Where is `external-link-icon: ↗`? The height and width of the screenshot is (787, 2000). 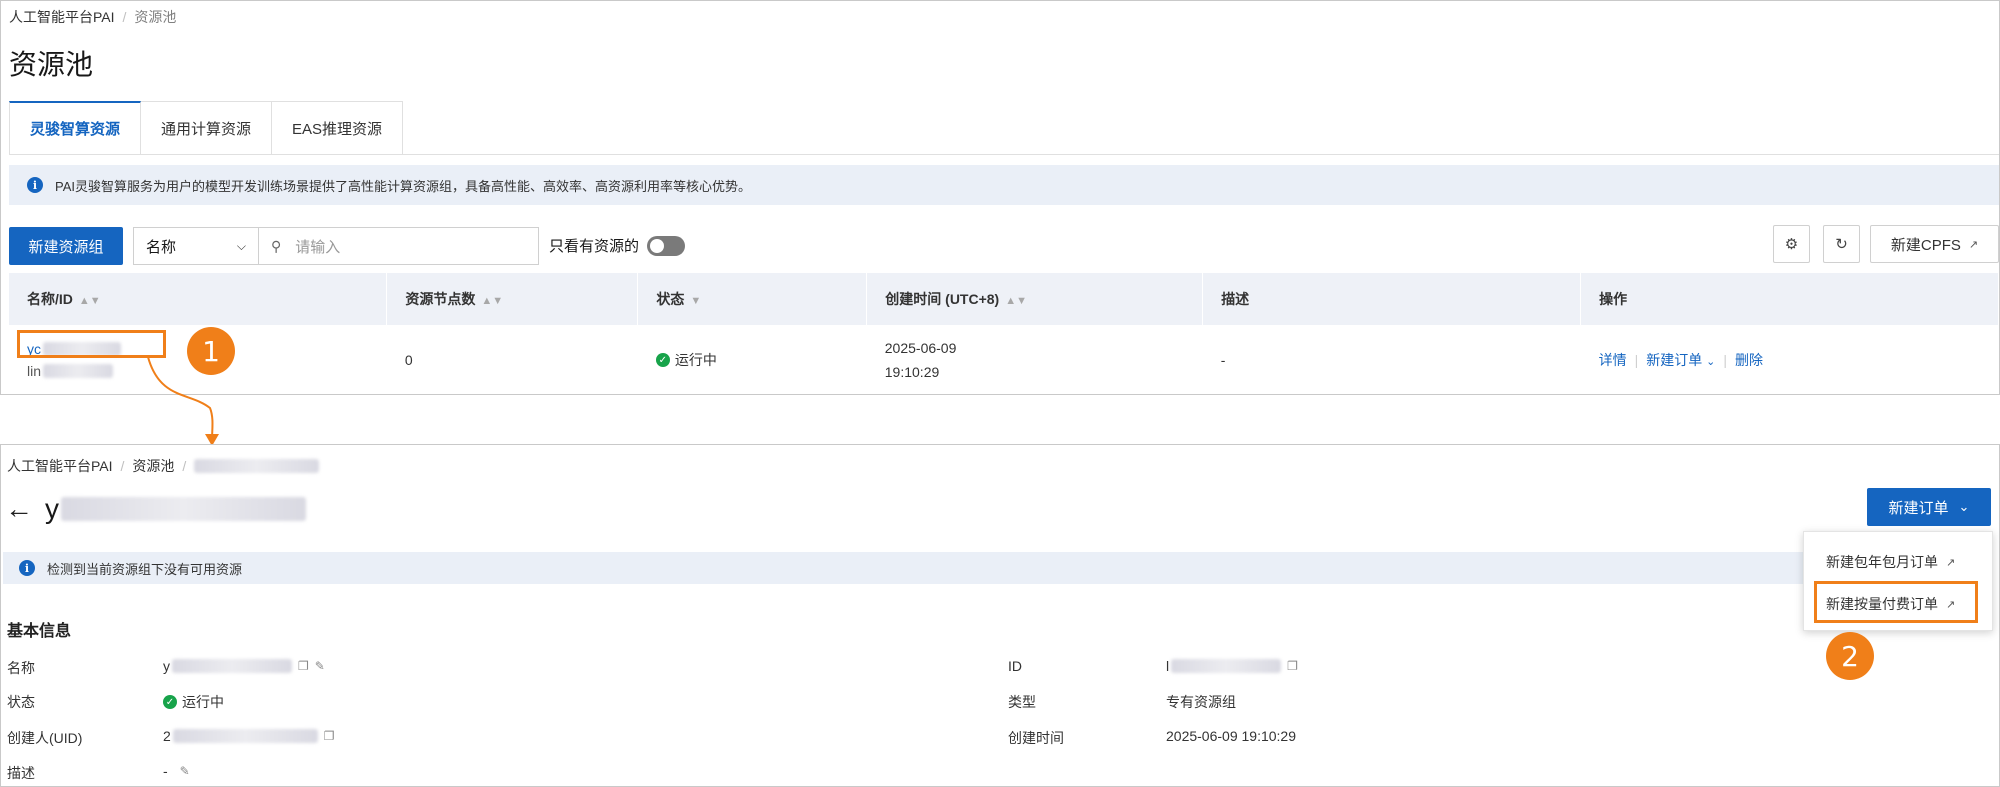 external-link-icon: ↗ is located at coordinates (1951, 562).